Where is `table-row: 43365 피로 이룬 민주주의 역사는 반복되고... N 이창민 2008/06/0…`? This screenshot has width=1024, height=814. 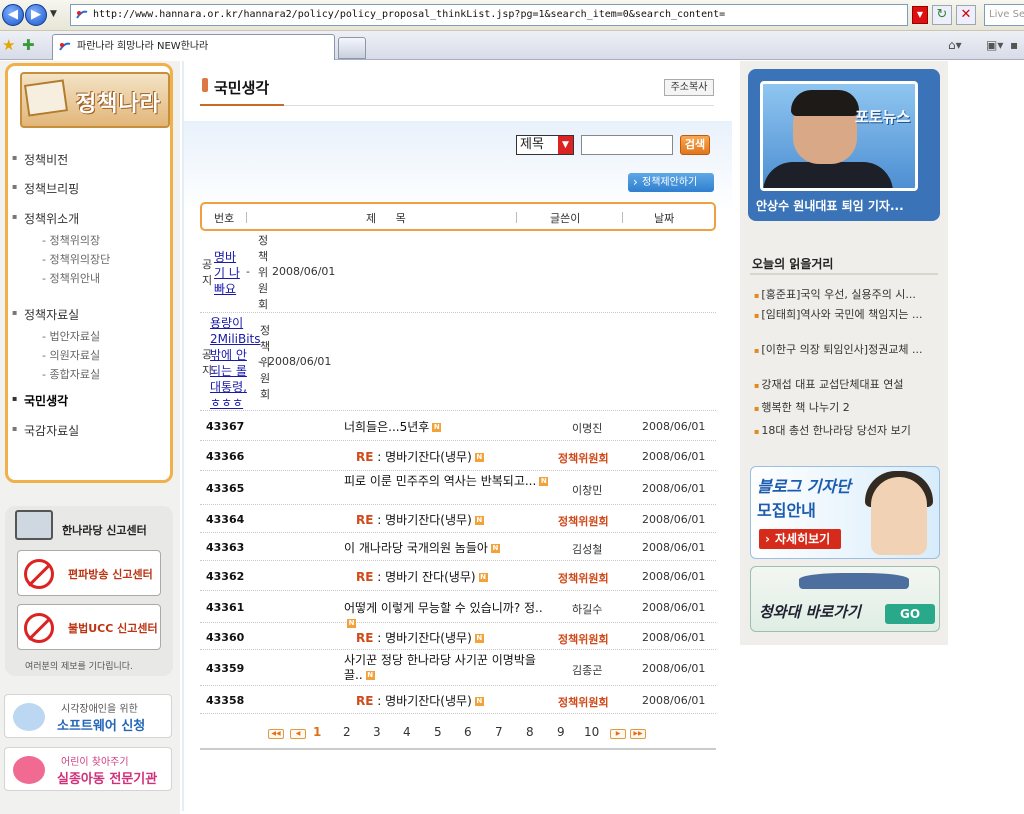
table-row: 43365 피로 이룬 민주주의 역사는 반복되고... N 이창민 2008/06/0… is located at coordinates (458, 489).